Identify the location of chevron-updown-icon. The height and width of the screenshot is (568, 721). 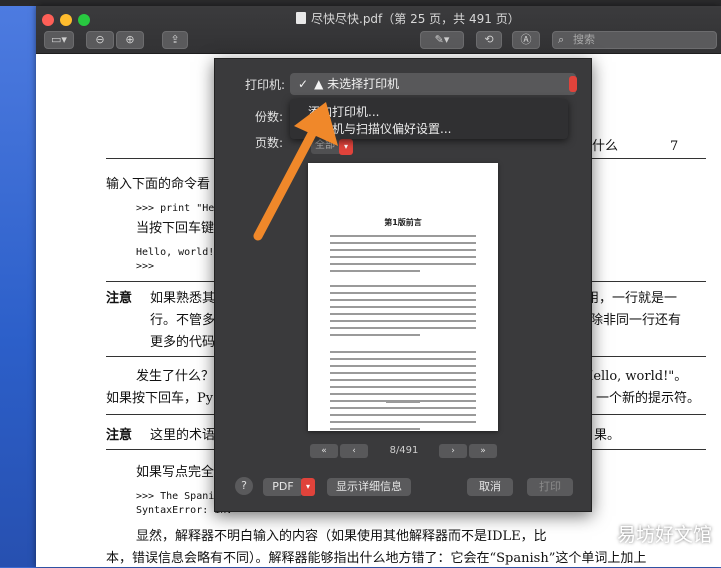
(573, 84).